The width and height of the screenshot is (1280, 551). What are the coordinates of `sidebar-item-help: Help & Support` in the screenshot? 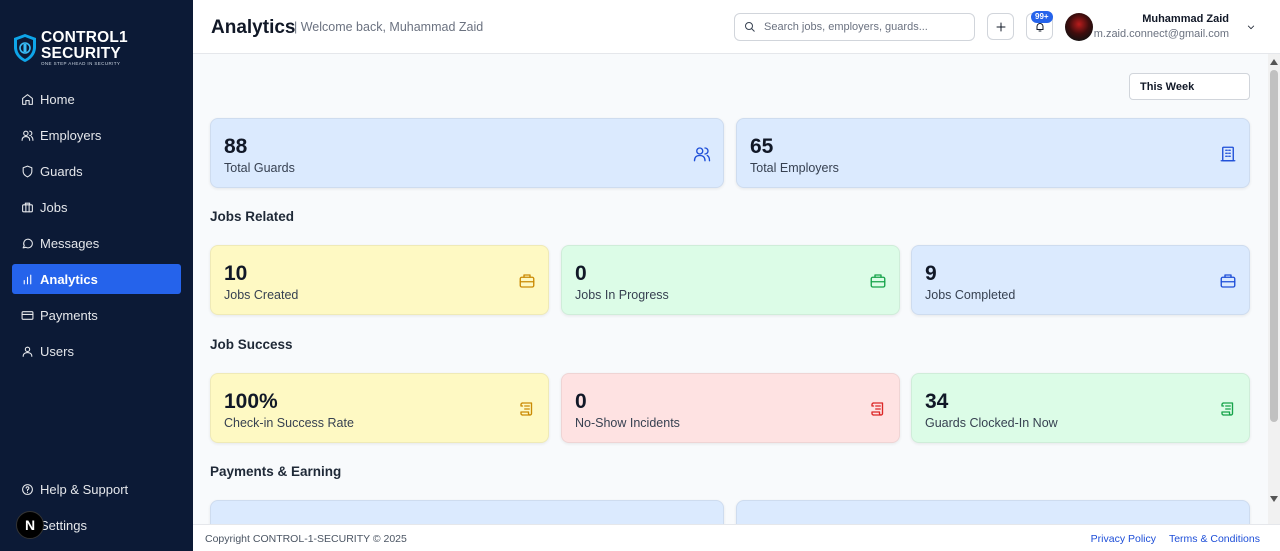 It's located at (96, 489).